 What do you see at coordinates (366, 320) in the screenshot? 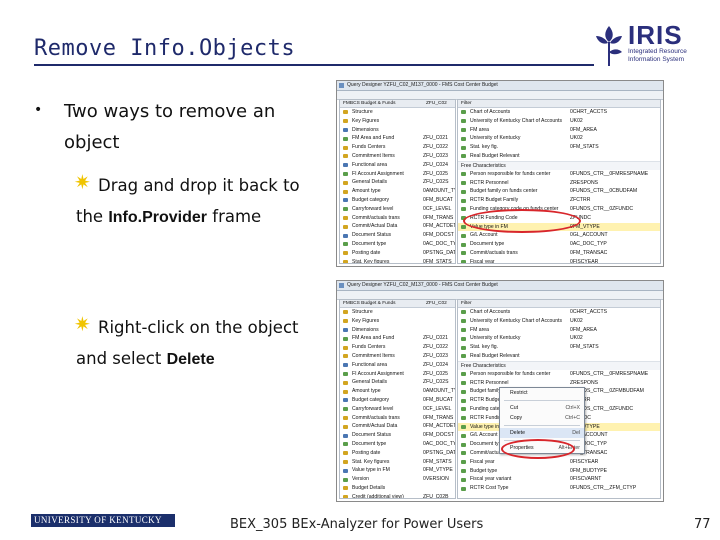
I see `item-label: Key Figures` at bounding box center [366, 320].